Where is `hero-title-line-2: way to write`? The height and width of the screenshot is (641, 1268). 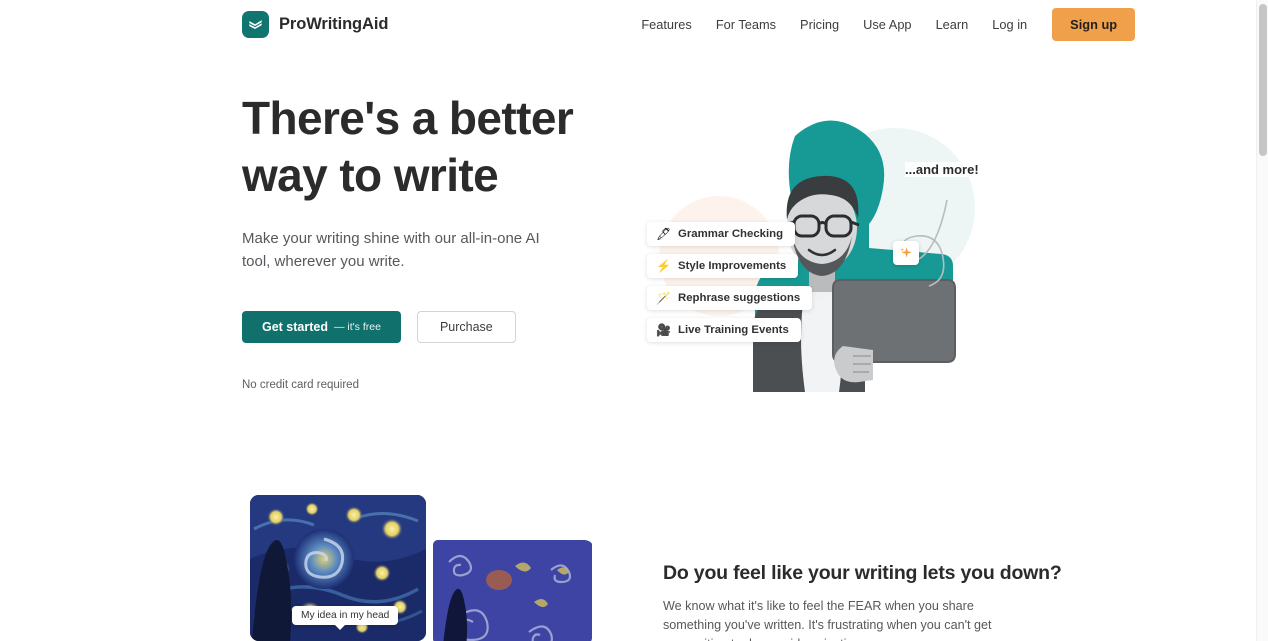 hero-title-line-2: way to write is located at coordinates (370, 175).